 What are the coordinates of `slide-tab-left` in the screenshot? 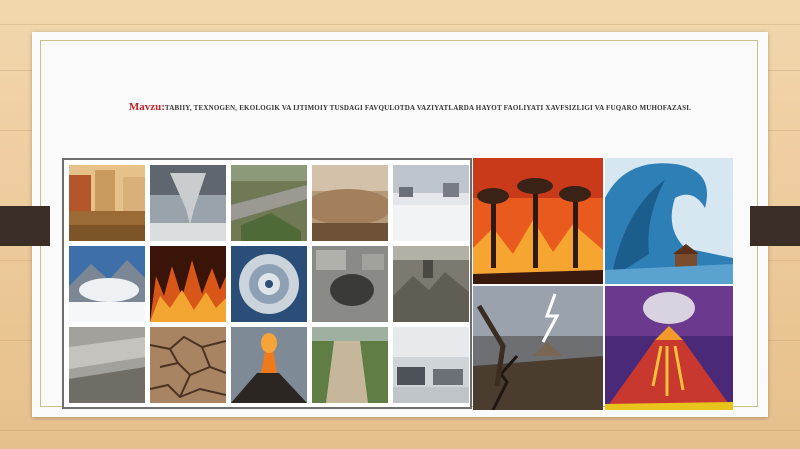 It's located at (25, 226).